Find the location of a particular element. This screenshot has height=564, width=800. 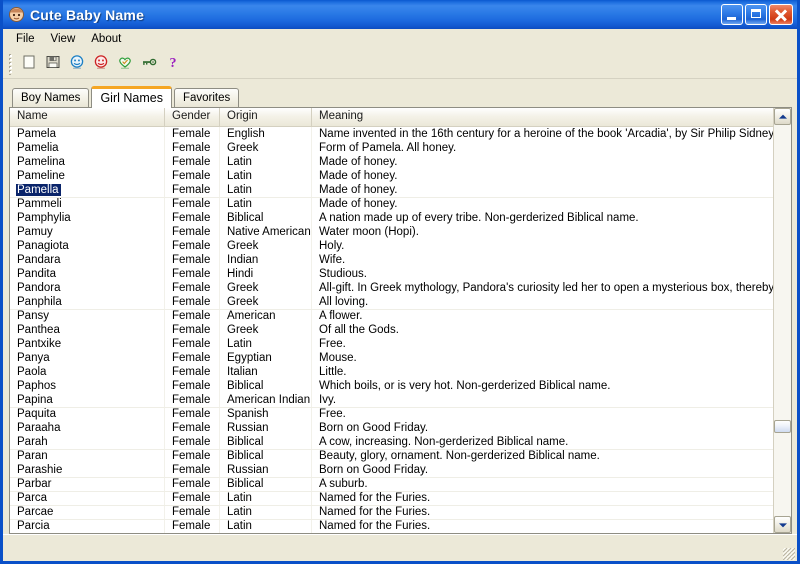

cell-meaning: Ivy. is located at coordinates (328, 400).